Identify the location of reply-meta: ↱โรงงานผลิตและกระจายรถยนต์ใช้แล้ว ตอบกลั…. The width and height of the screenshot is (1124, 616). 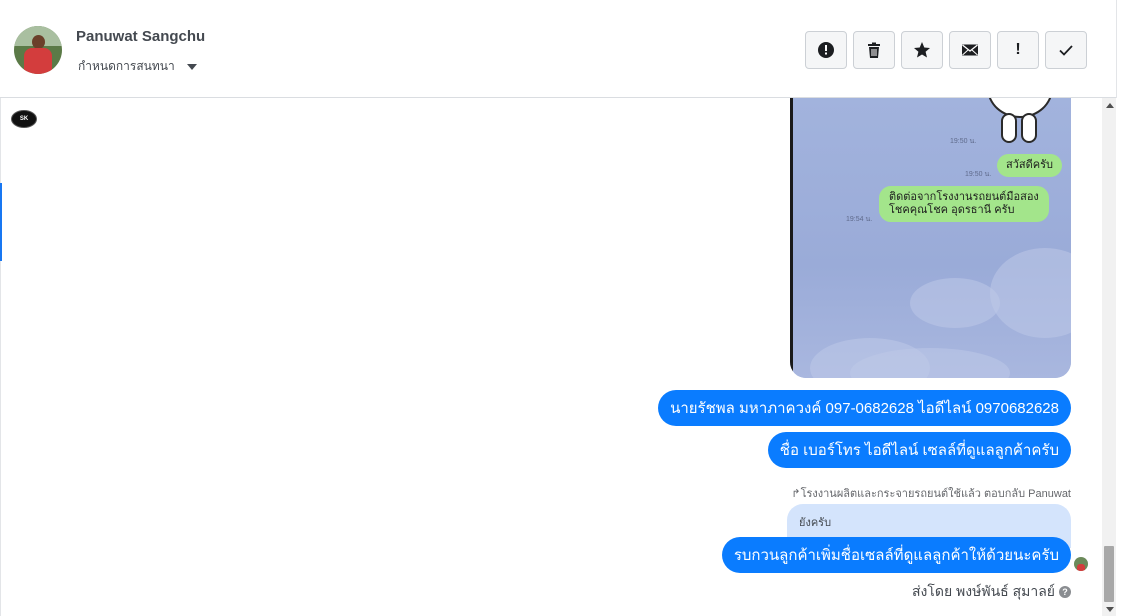
(931, 493).